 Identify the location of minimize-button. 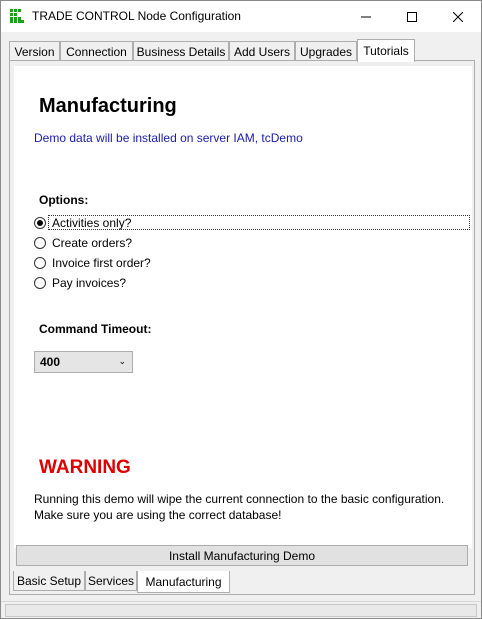
(366, 16).